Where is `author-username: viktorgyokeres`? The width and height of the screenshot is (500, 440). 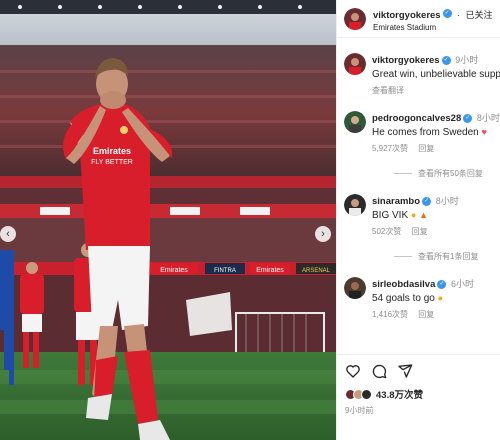
author-username: viktorgyokeres is located at coordinates (407, 15).